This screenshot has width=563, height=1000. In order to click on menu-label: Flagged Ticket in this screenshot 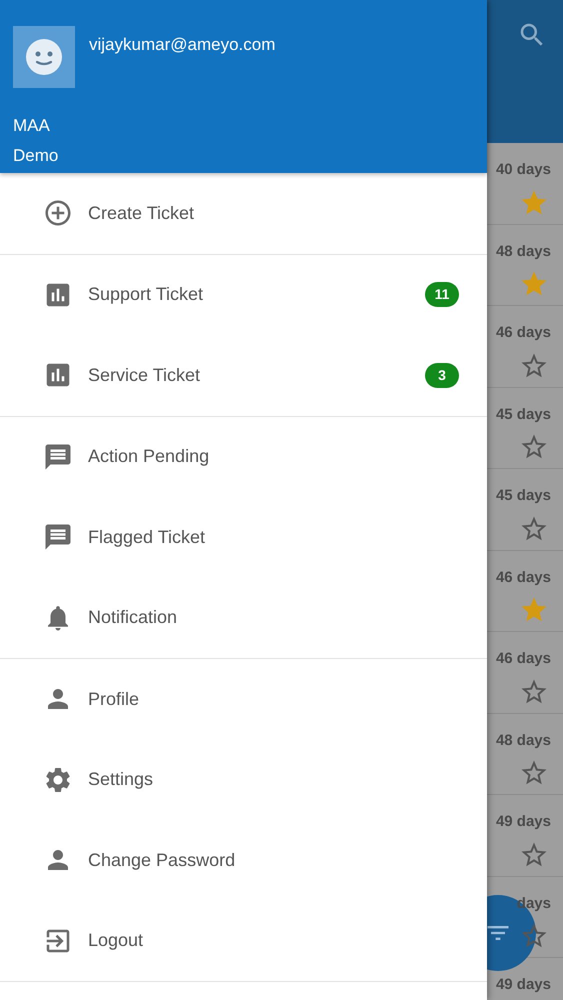, I will do `click(147, 537)`.